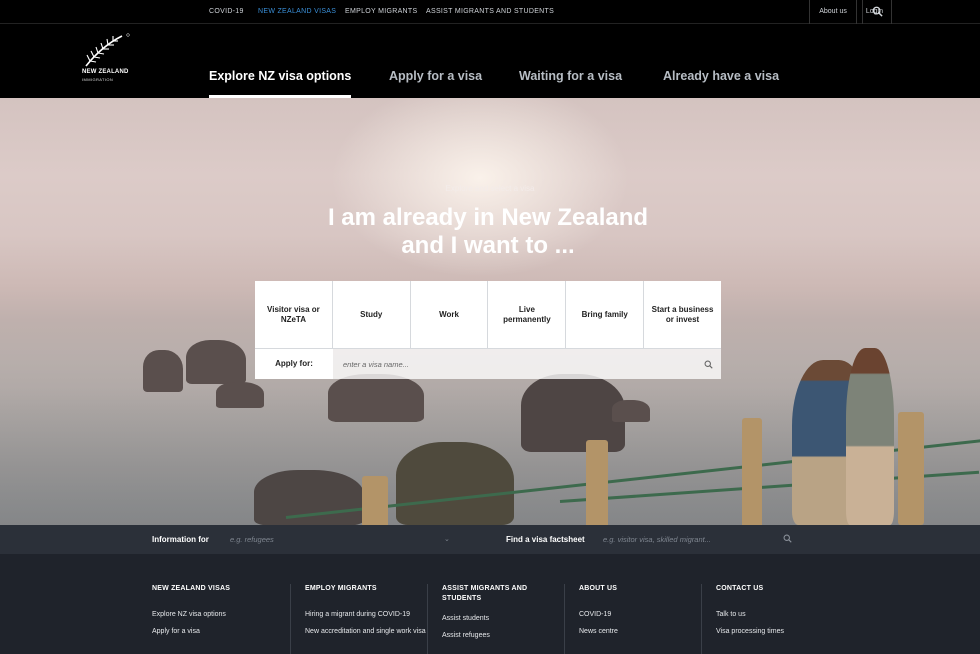  Describe the element at coordinates (98, 79) in the screenshot. I see `logo-subtitle: IMMIGRATION` at that location.